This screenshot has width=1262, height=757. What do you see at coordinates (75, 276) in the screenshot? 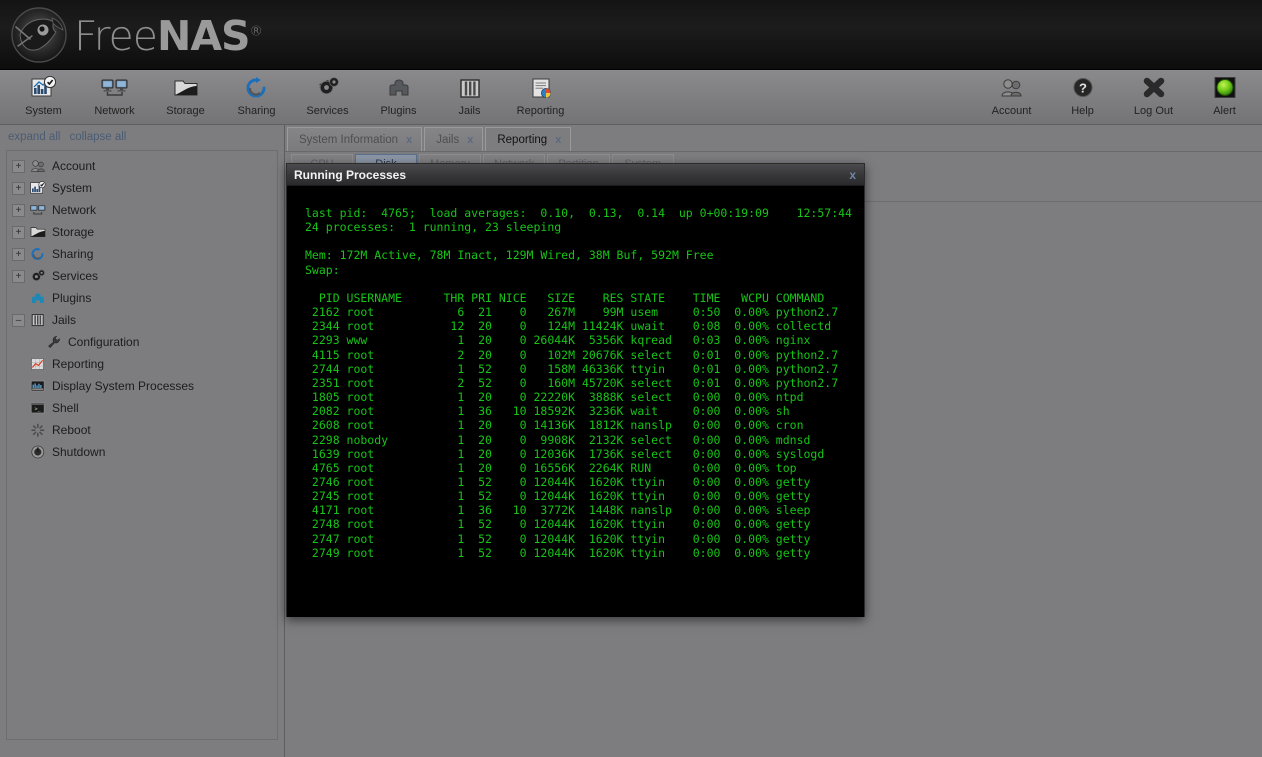
I see `sidebar-item-label: Services` at bounding box center [75, 276].